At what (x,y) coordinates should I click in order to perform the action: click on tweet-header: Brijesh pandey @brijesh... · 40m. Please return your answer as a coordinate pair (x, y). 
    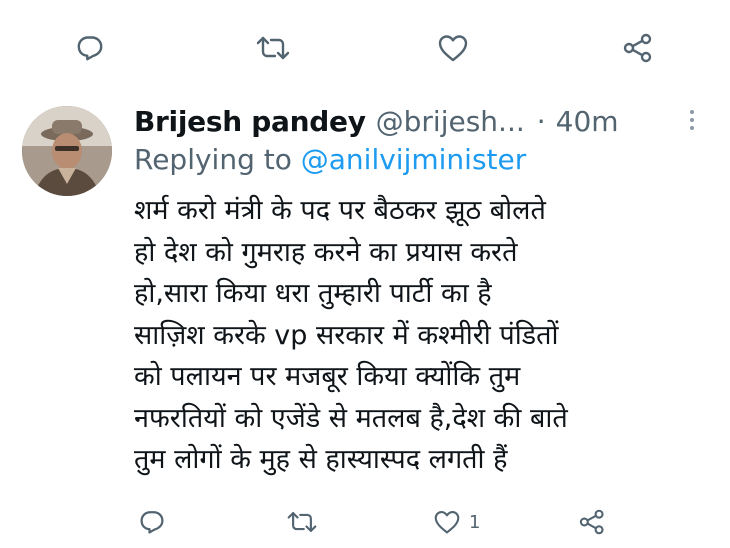
    Looking at the image, I should click on (376, 121).